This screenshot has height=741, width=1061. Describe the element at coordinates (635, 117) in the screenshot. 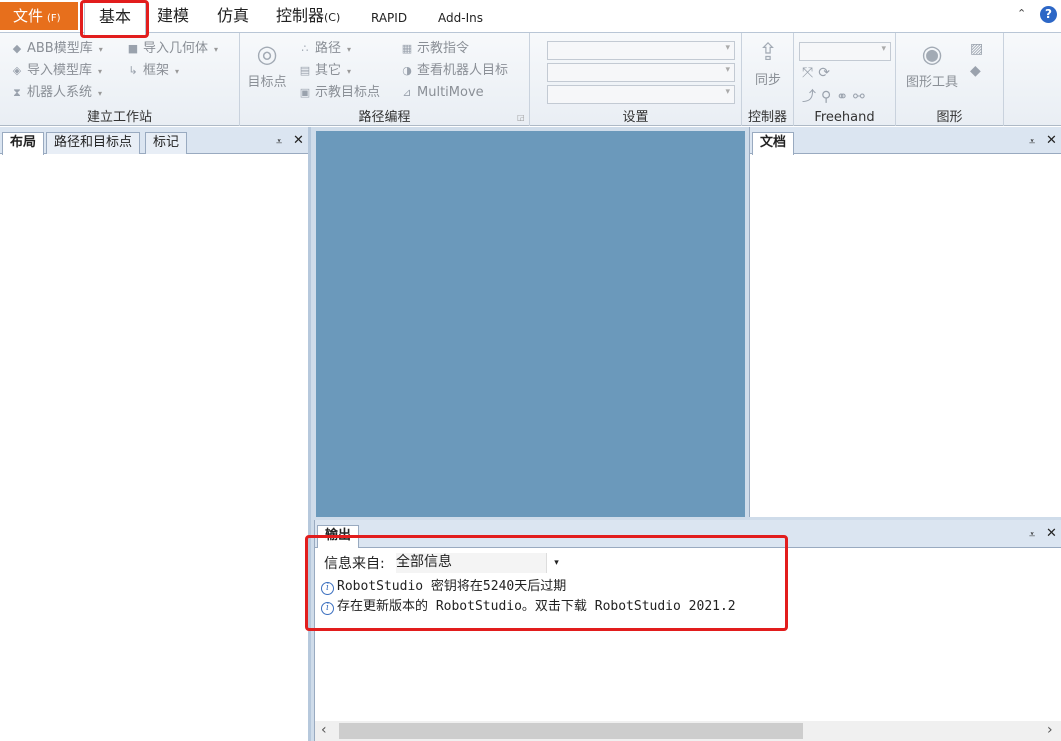

I see `group-label-settings: 设置` at that location.